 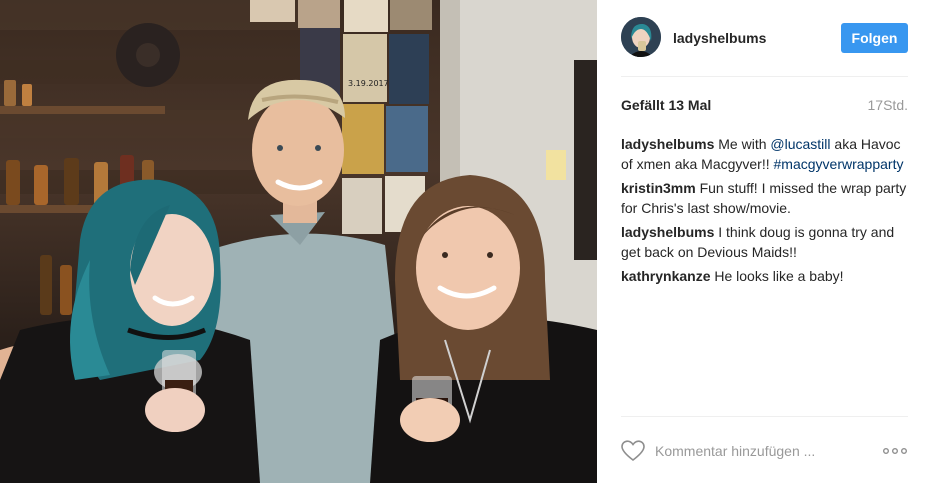 What do you see at coordinates (764, 416) in the screenshot?
I see `comments-divider` at bounding box center [764, 416].